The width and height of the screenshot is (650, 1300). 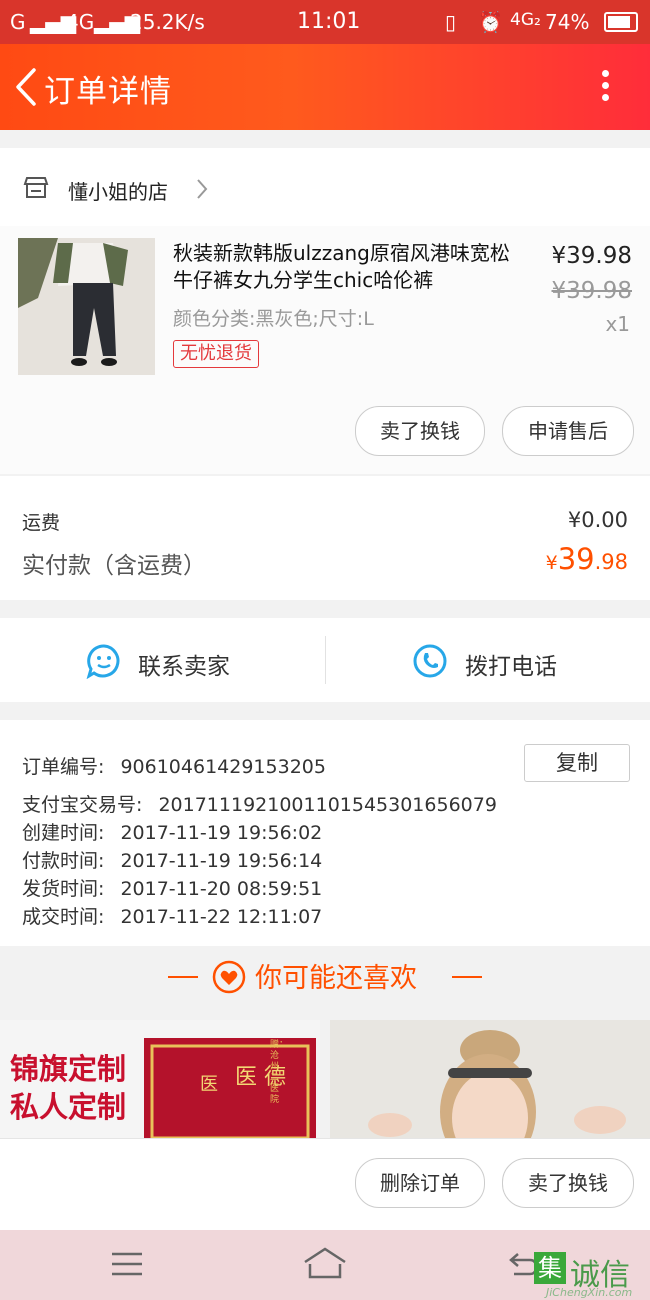 What do you see at coordinates (279, 1072) in the screenshot?
I see `pennant-gift-text: 赠：沧州二医院` at bounding box center [279, 1072].